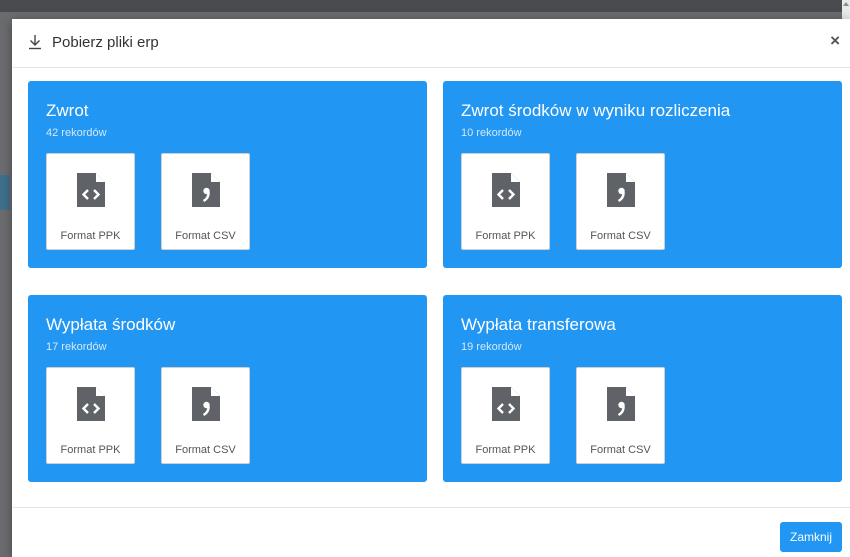 The height and width of the screenshot is (557, 850). Describe the element at coordinates (491, 133) in the screenshot. I see `card-record-count: 10 rekordów` at that location.